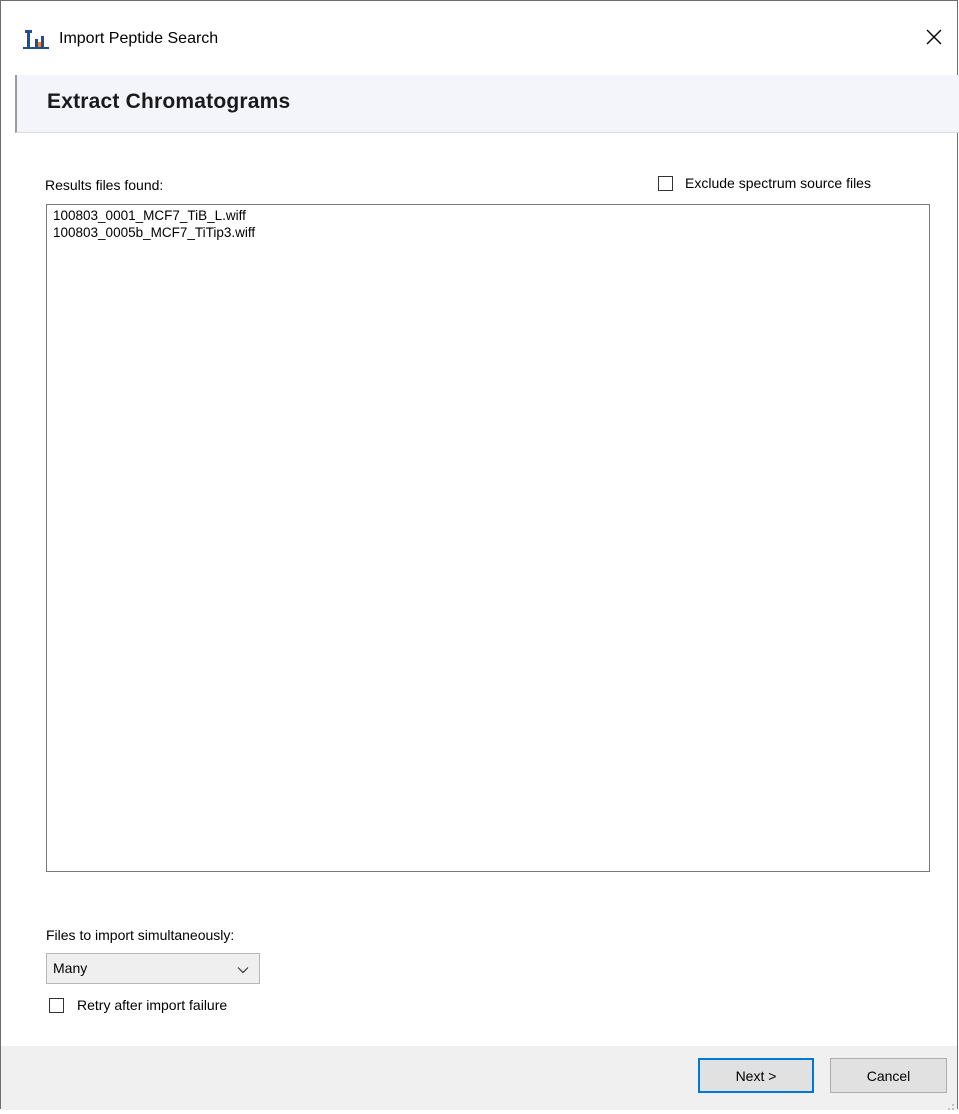 The image size is (959, 1114). I want to click on dropdown-value: Many, so click(70, 968).